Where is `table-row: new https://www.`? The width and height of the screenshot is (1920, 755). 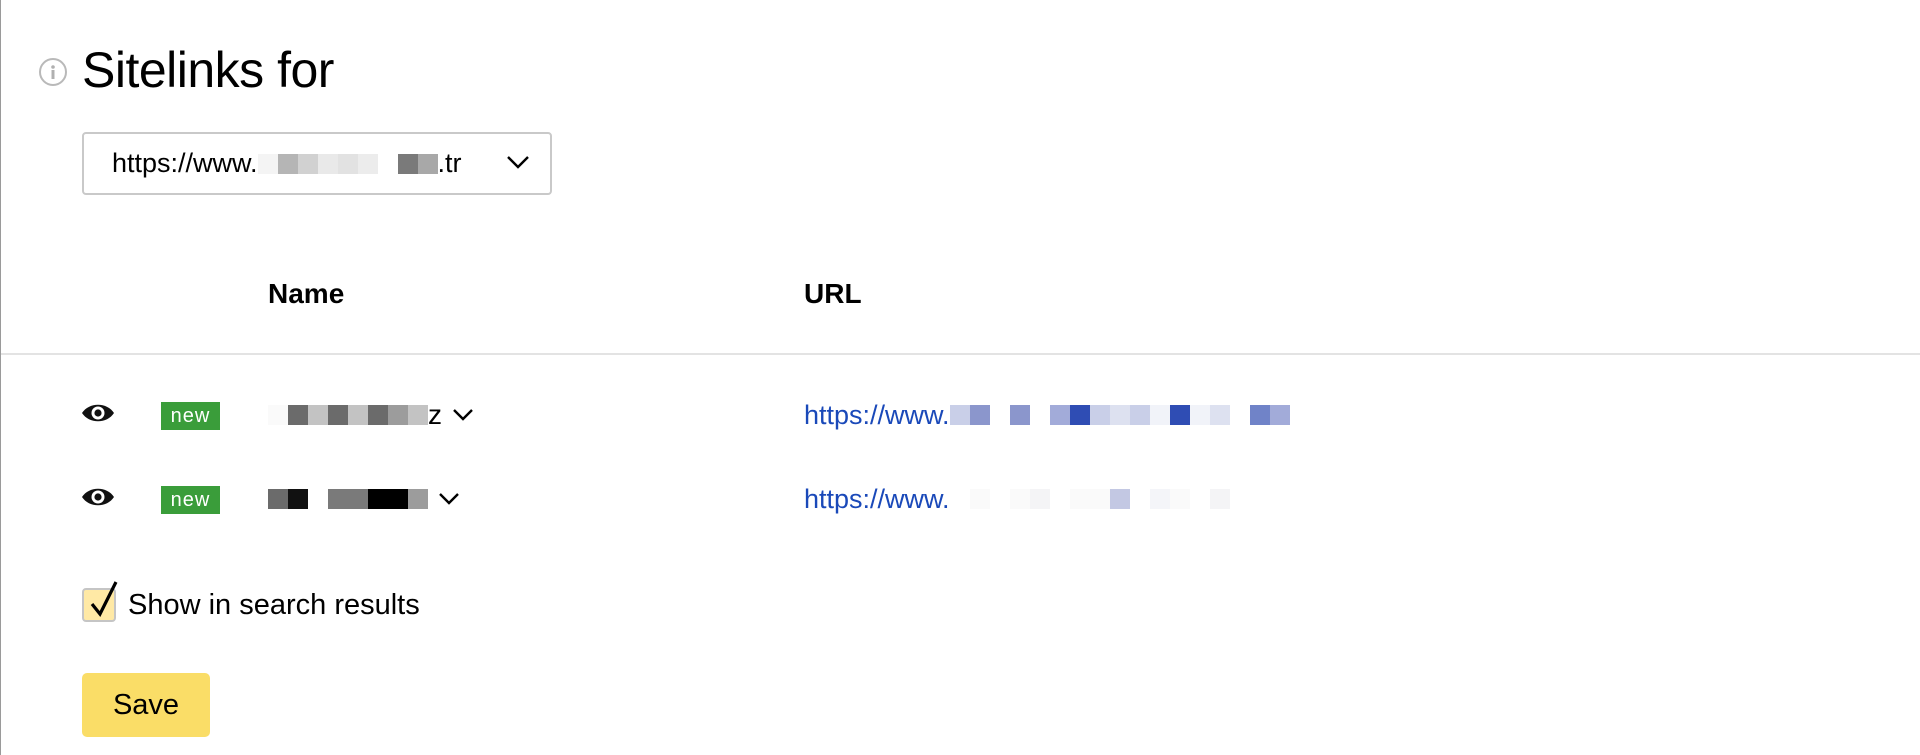
table-row: new https://www. is located at coordinates (960, 498).